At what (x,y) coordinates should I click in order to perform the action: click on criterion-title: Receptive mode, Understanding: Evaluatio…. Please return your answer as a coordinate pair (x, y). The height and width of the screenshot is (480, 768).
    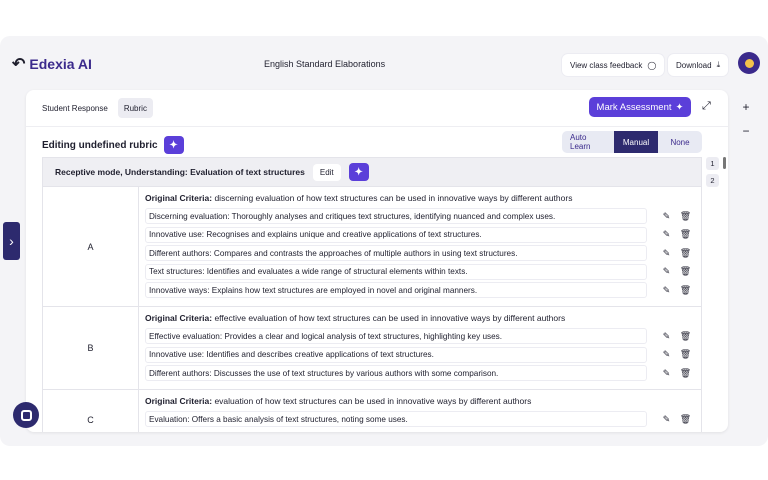
    Looking at the image, I should click on (180, 172).